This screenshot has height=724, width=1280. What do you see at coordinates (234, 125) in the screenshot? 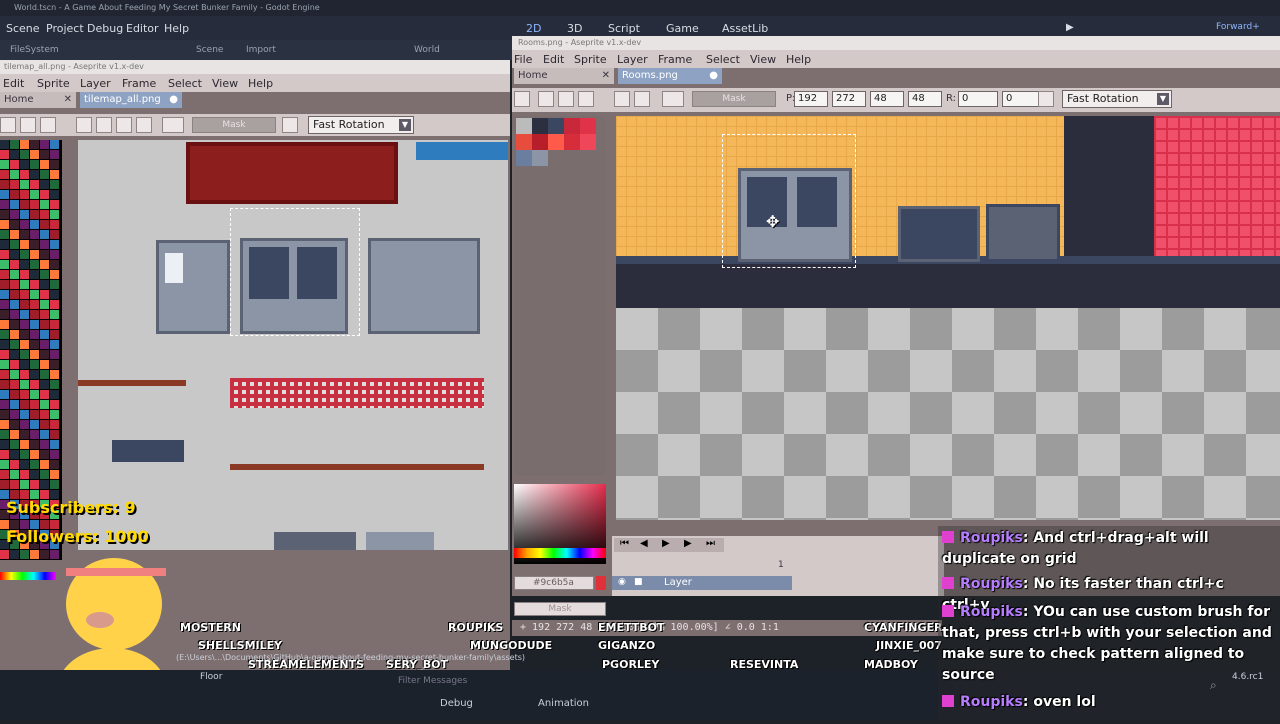
I see `left-mask-button: Mask` at bounding box center [234, 125].